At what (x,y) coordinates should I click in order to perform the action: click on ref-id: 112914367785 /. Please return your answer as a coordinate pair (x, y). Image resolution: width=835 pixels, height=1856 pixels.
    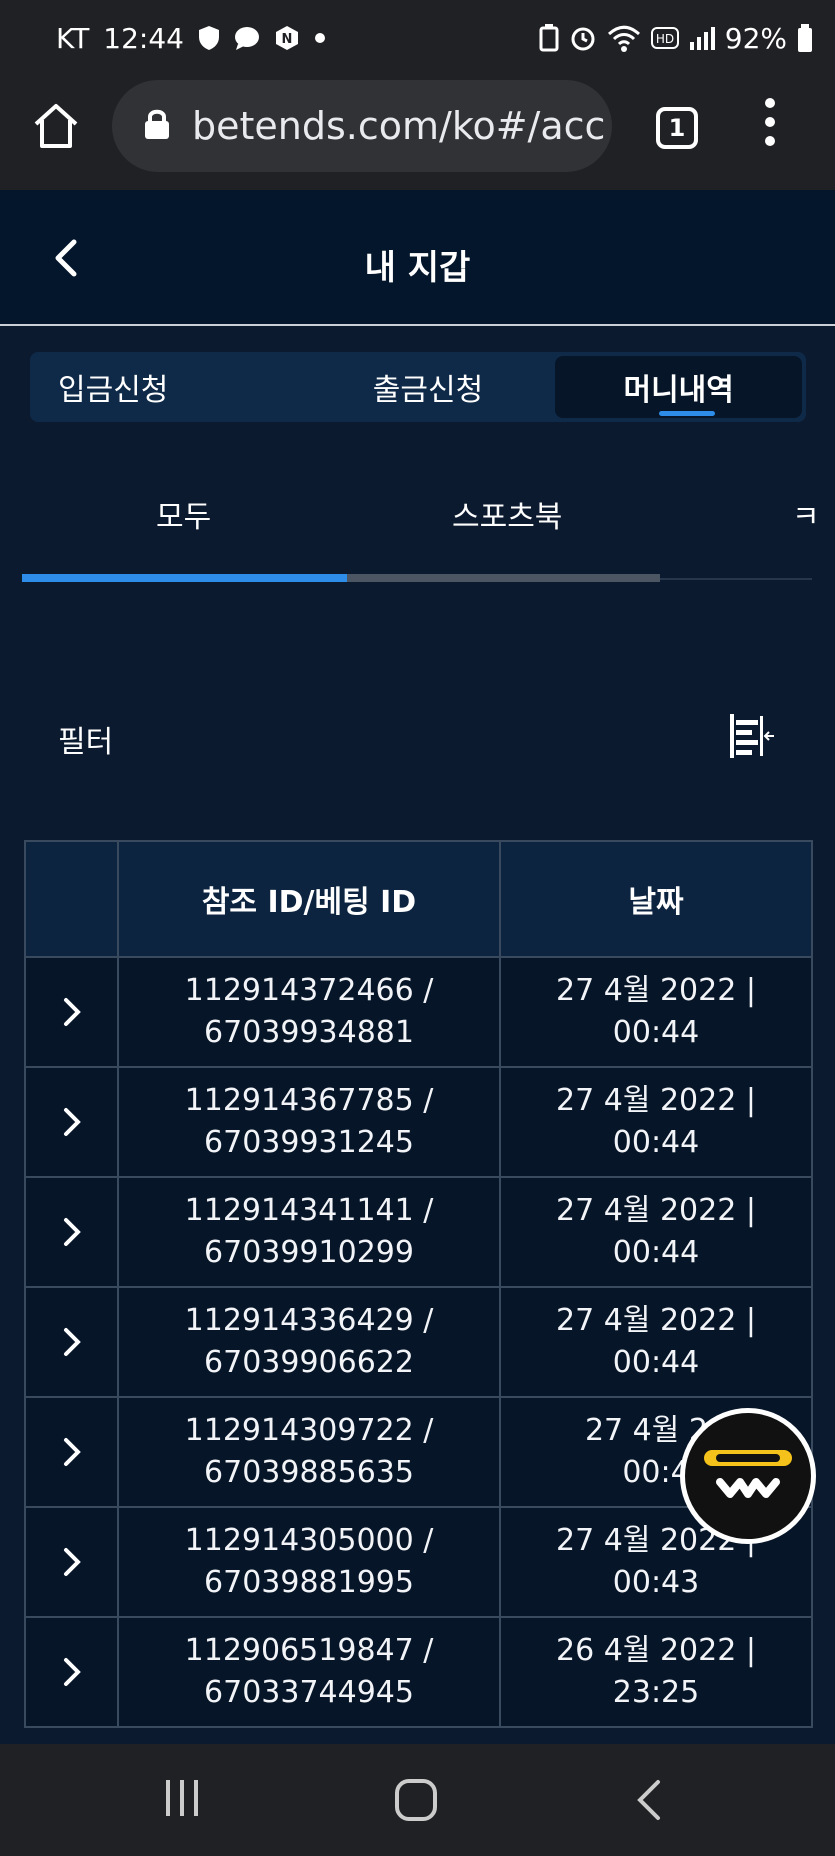
    Looking at the image, I should click on (309, 1100).